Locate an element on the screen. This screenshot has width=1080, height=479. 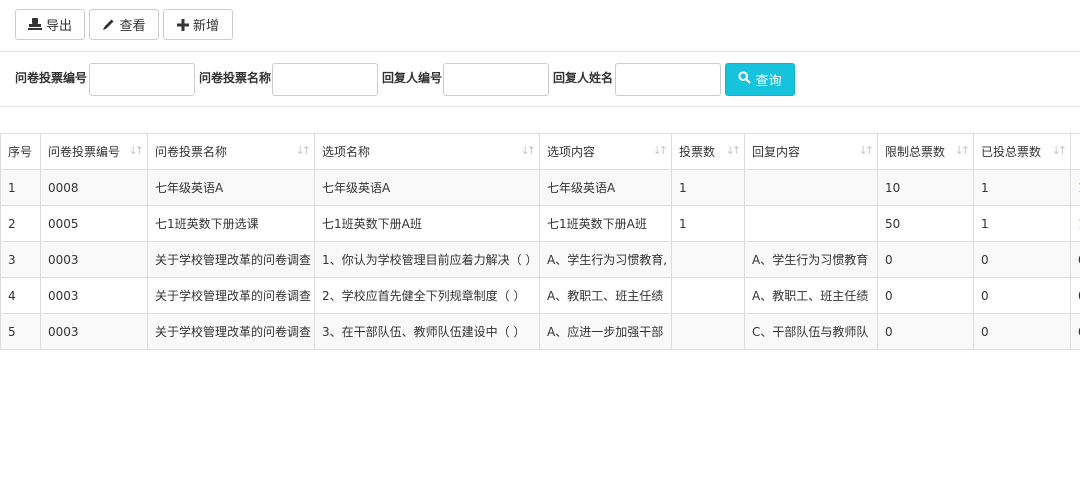
table-cell: A、学生行为习惯教育 is located at coordinates (811, 259).